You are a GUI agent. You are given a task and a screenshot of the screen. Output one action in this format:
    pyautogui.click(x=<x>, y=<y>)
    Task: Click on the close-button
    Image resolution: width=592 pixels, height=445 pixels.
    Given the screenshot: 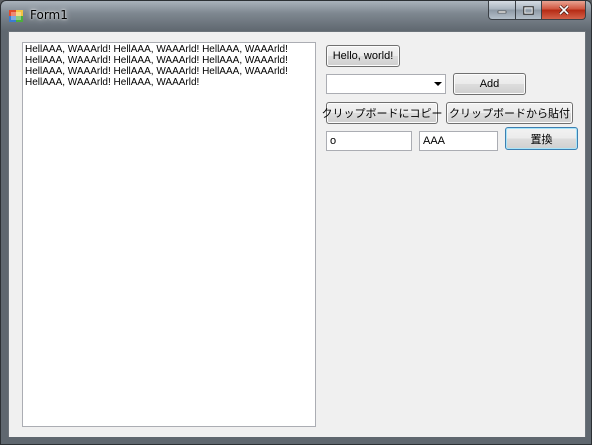 What is the action you would take?
    pyautogui.click(x=564, y=10)
    